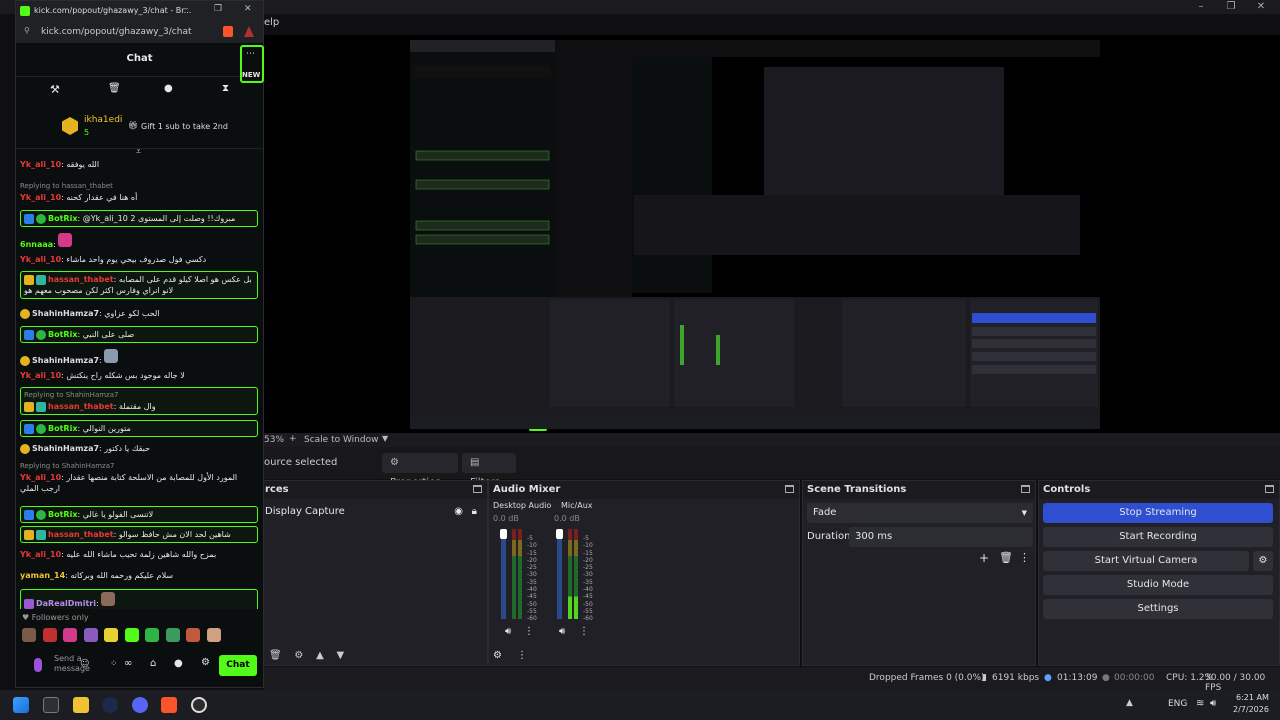 The image size is (1280, 720). I want to click on chevron-down-icon: ▼, so click(385, 438).